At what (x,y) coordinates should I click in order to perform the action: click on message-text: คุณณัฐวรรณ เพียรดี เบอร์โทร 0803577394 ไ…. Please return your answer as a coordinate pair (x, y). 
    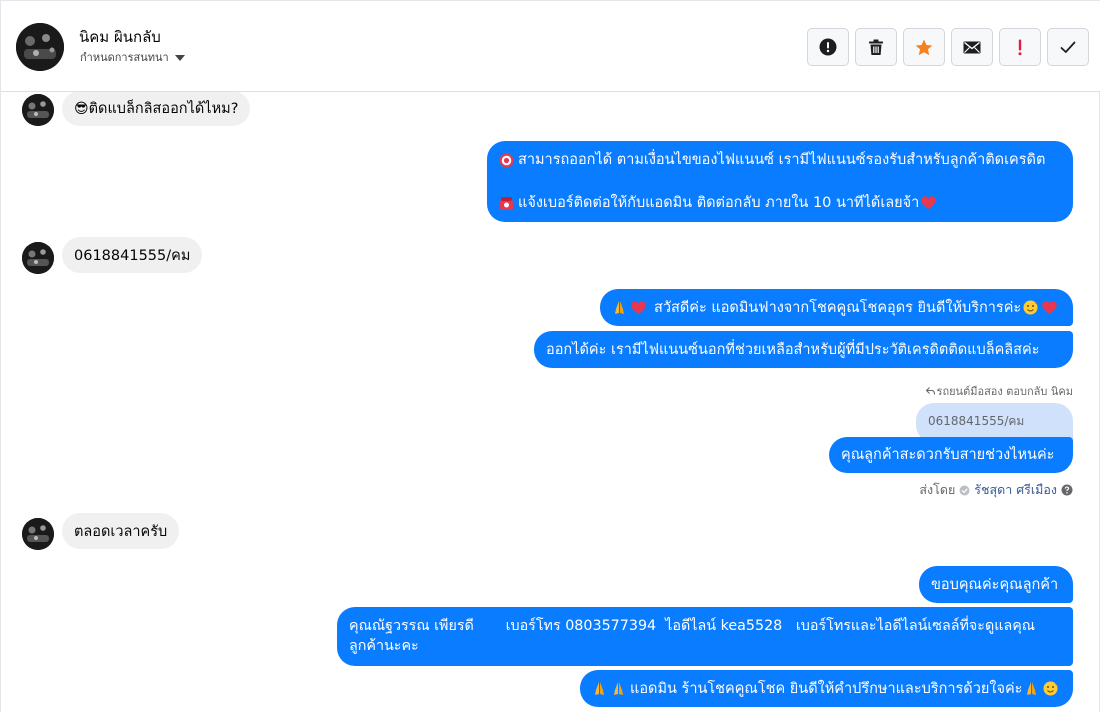
    Looking at the image, I should click on (692, 626).